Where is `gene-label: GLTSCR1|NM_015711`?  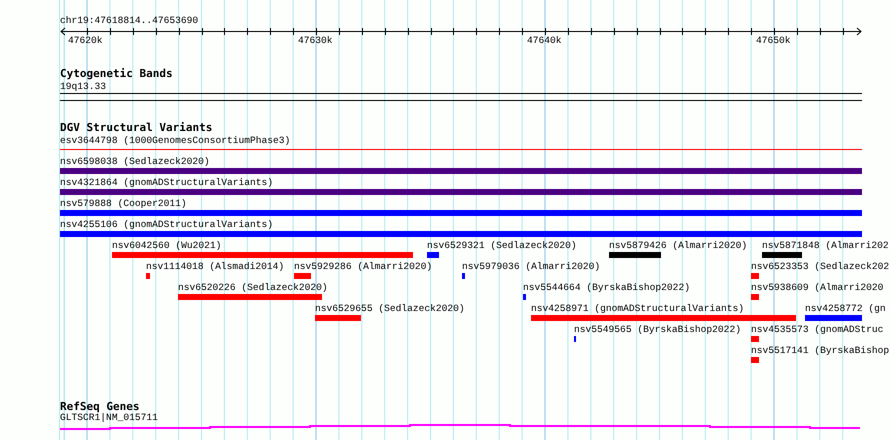 gene-label: GLTSCR1|NM_015711 is located at coordinates (109, 417).